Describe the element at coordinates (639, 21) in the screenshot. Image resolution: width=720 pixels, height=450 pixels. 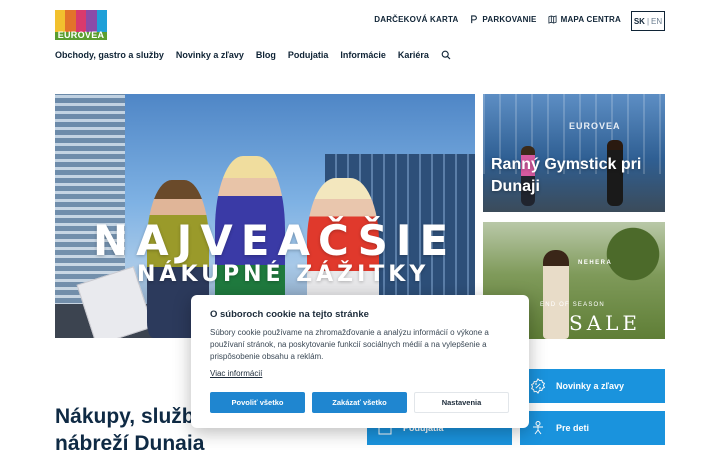
I see `lang-sk: SK` at that location.